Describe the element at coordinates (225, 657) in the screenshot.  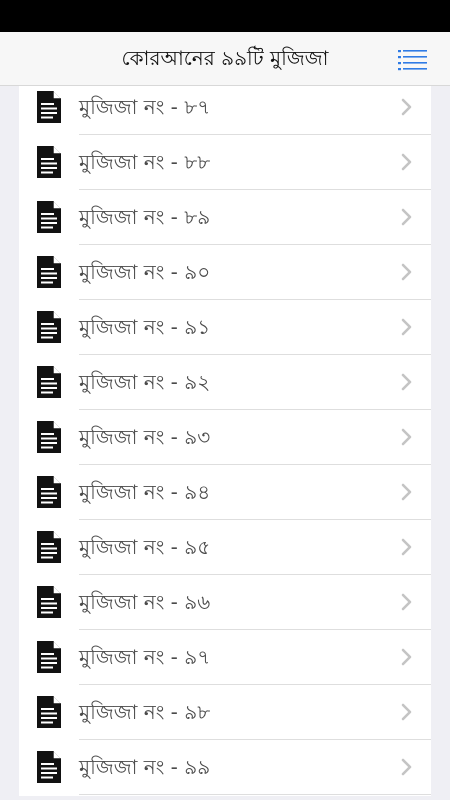
I see `list-item: মুজিজা নং - ৯৭` at that location.